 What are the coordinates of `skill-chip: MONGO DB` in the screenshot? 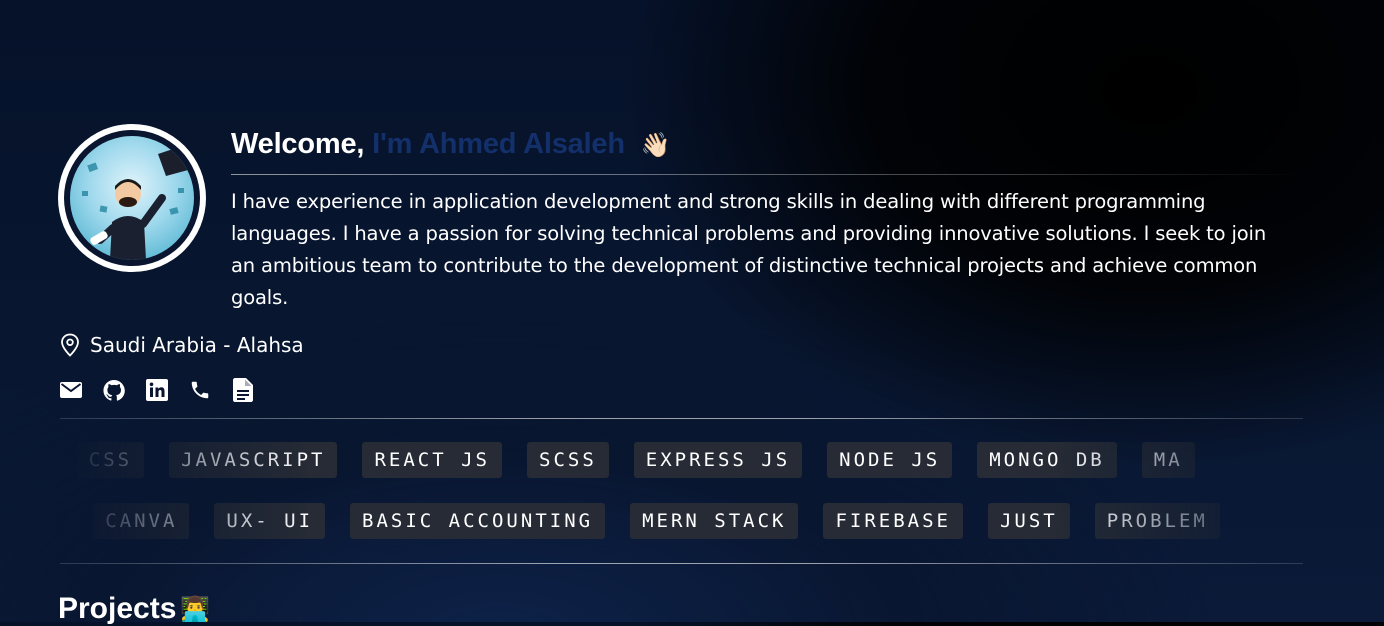 It's located at (1047, 460).